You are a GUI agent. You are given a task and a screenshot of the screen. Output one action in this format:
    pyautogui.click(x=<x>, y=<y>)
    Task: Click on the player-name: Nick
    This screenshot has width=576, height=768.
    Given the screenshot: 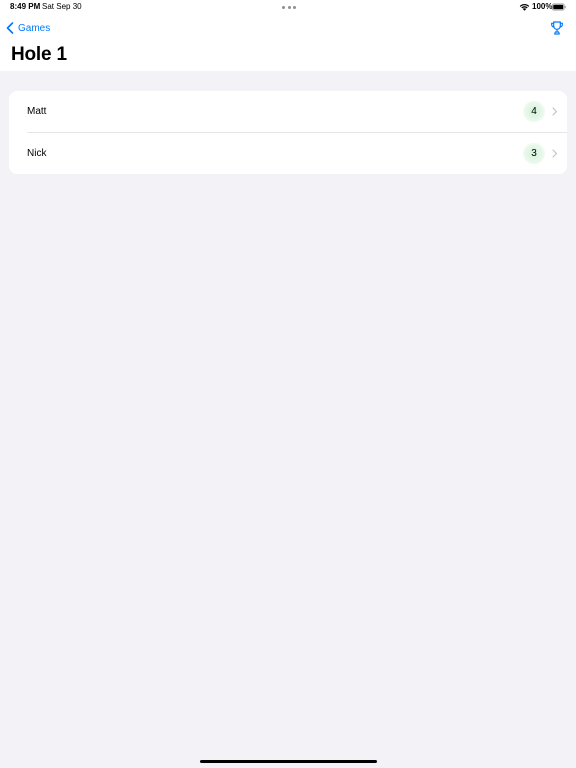 What is the action you would take?
    pyautogui.click(x=37, y=153)
    